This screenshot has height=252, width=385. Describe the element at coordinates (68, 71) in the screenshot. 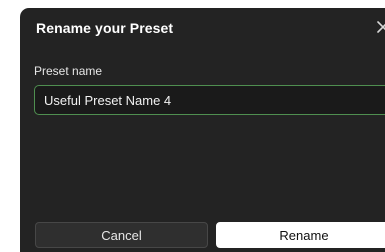

I see `preset-name-label: Preset name` at that location.